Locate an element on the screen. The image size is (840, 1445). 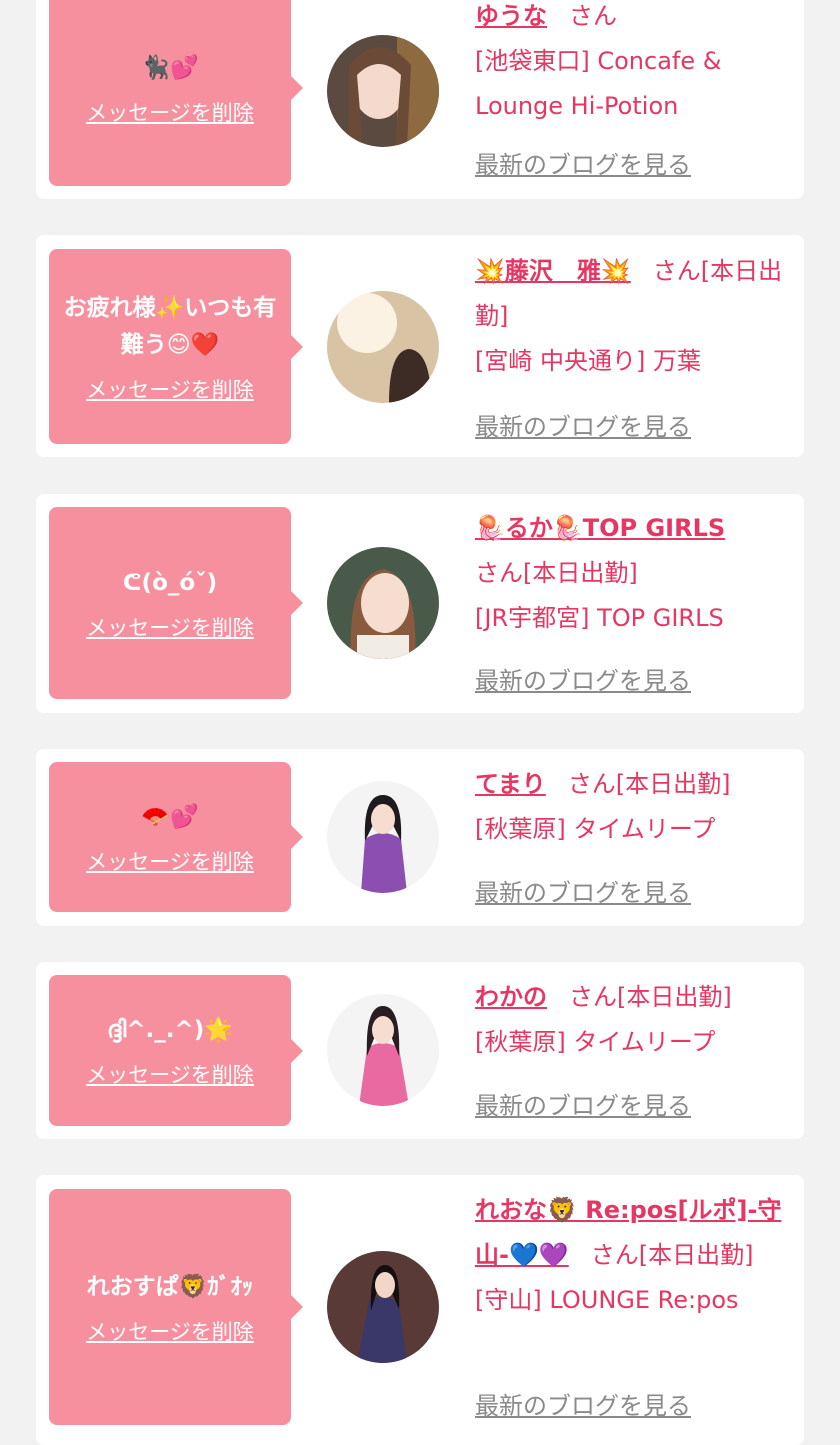
cast-info: てまり さん[本日出勤] [秋葉原] タイムリープ is located at coordinates (634, 807).